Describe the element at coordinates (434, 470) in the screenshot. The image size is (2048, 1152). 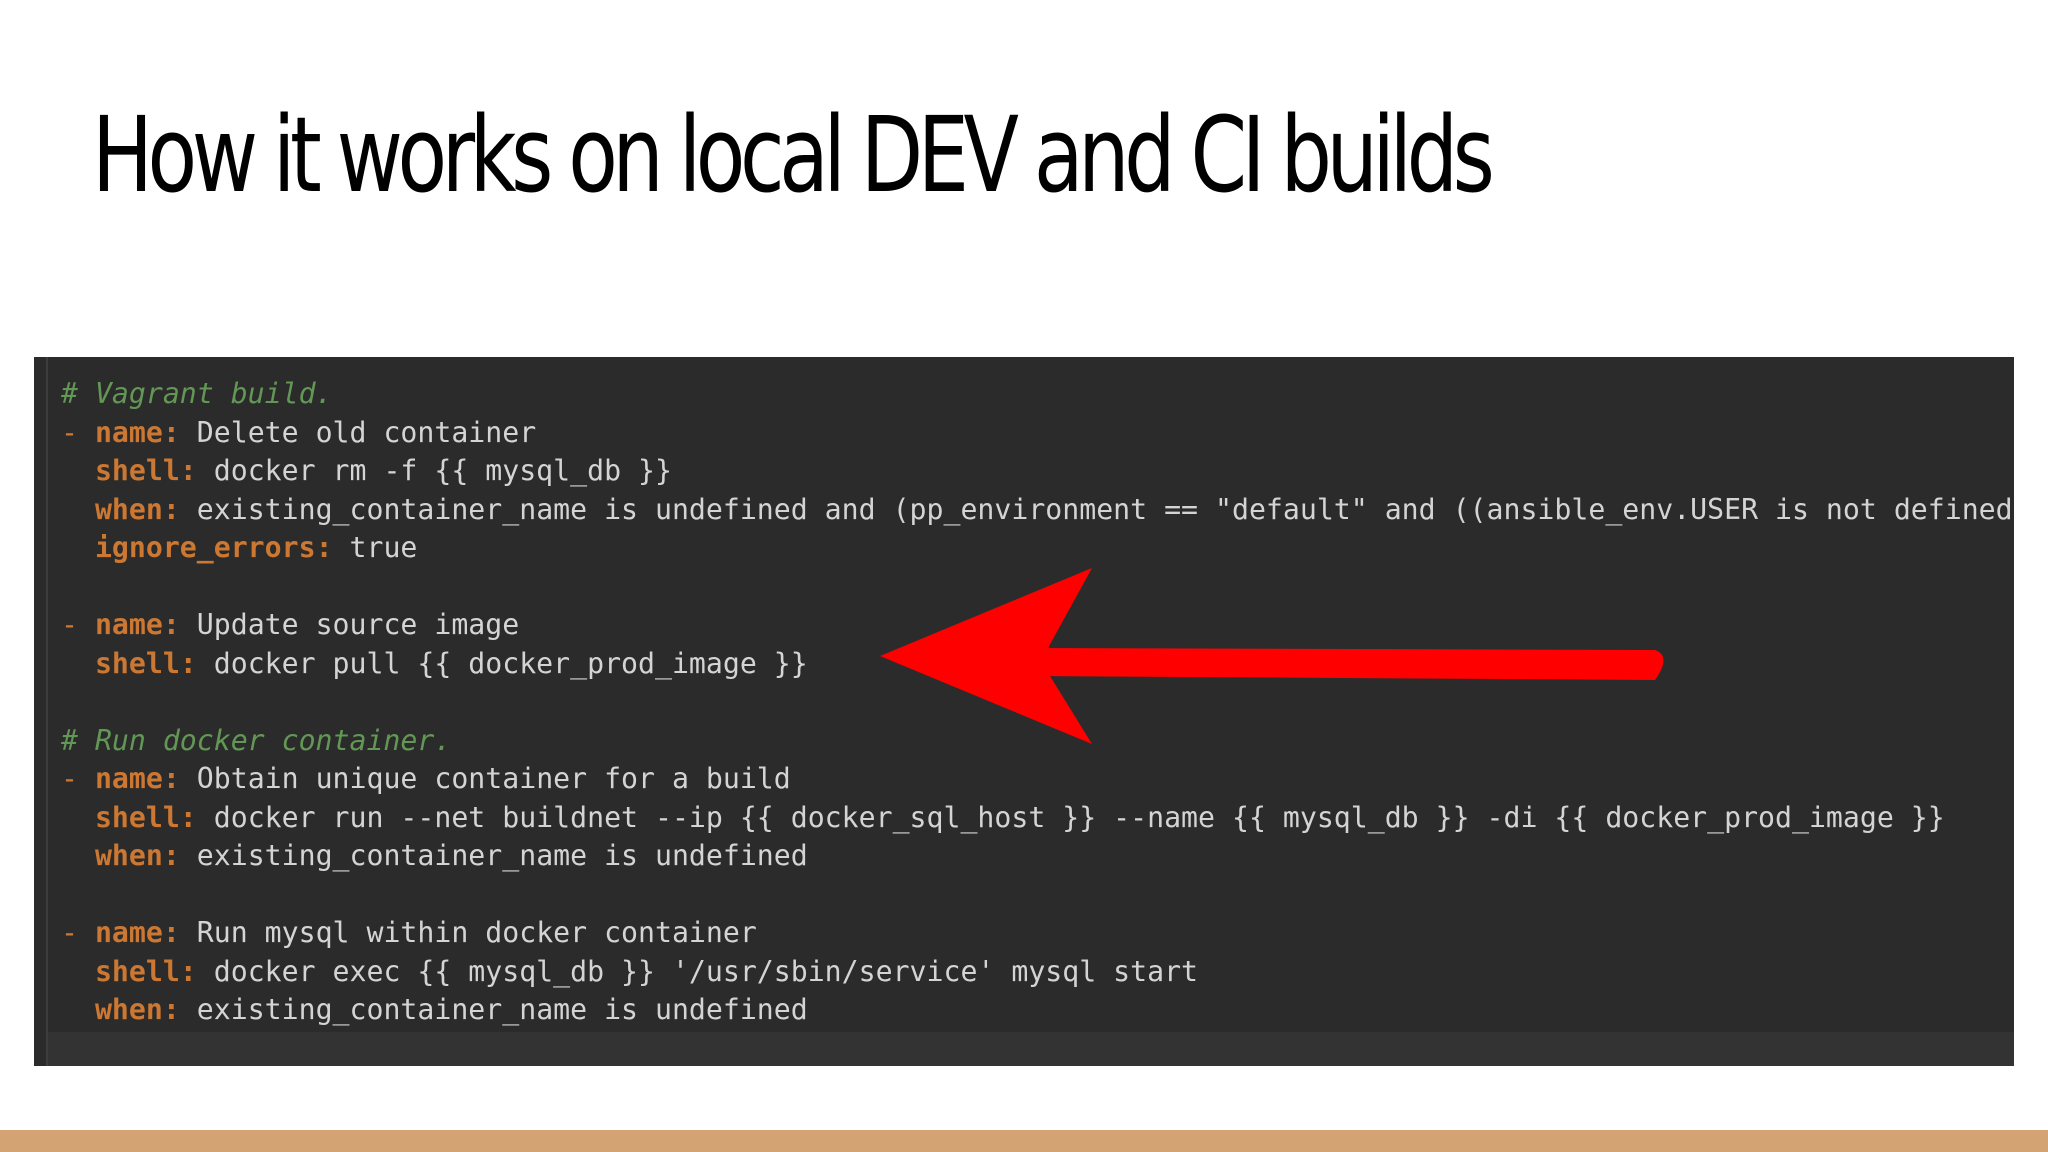
I see `code-value: docker rm -f {{ mysql_db }}` at that location.